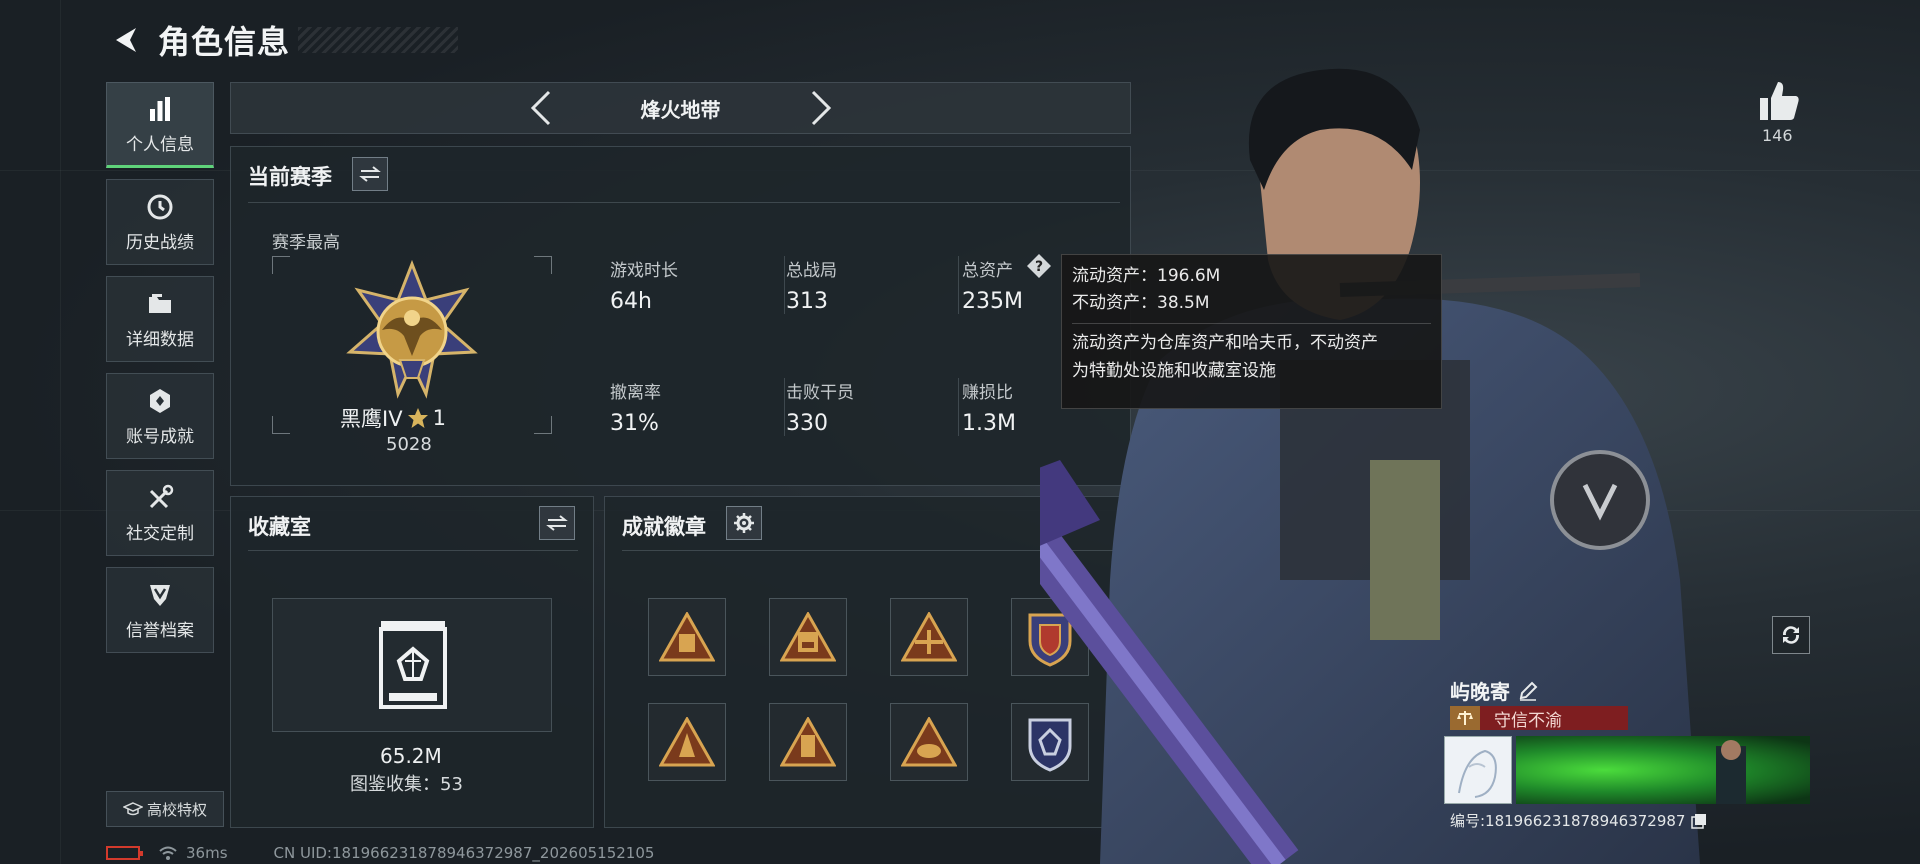 This screenshot has height=864, width=1920. I want to click on mode-selector: 烽火地带, so click(680, 108).